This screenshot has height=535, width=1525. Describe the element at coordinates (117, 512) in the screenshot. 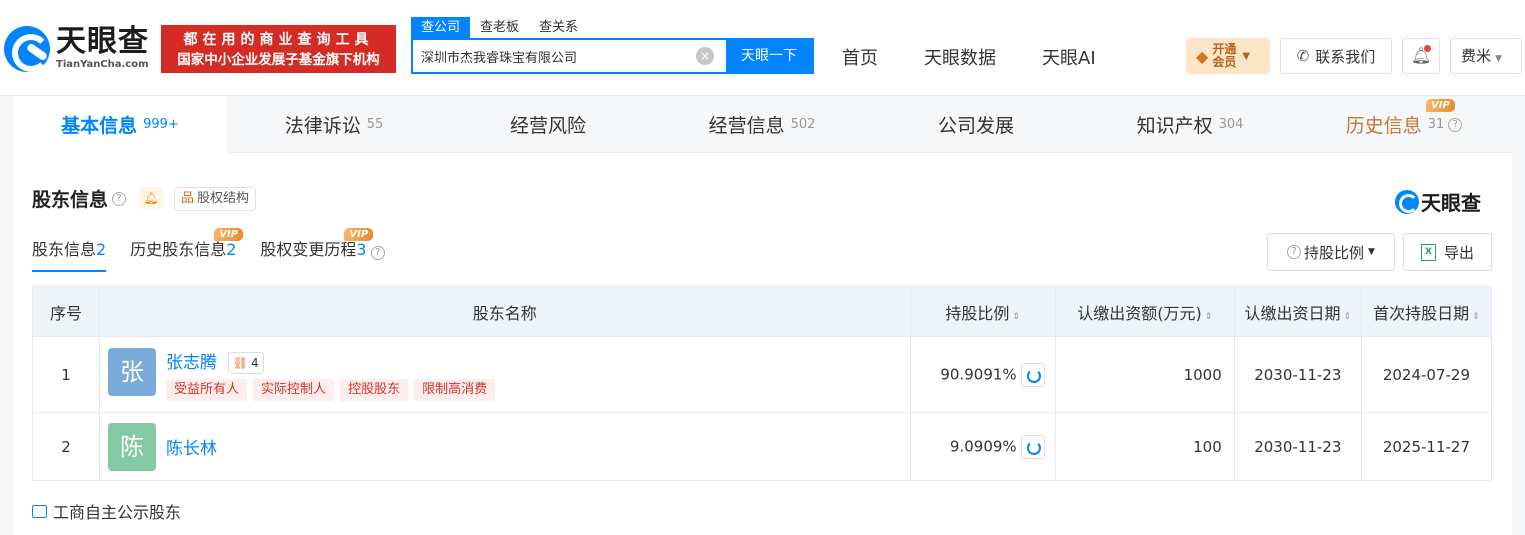

I see `footer-link-label: 工商自主公示股东` at that location.